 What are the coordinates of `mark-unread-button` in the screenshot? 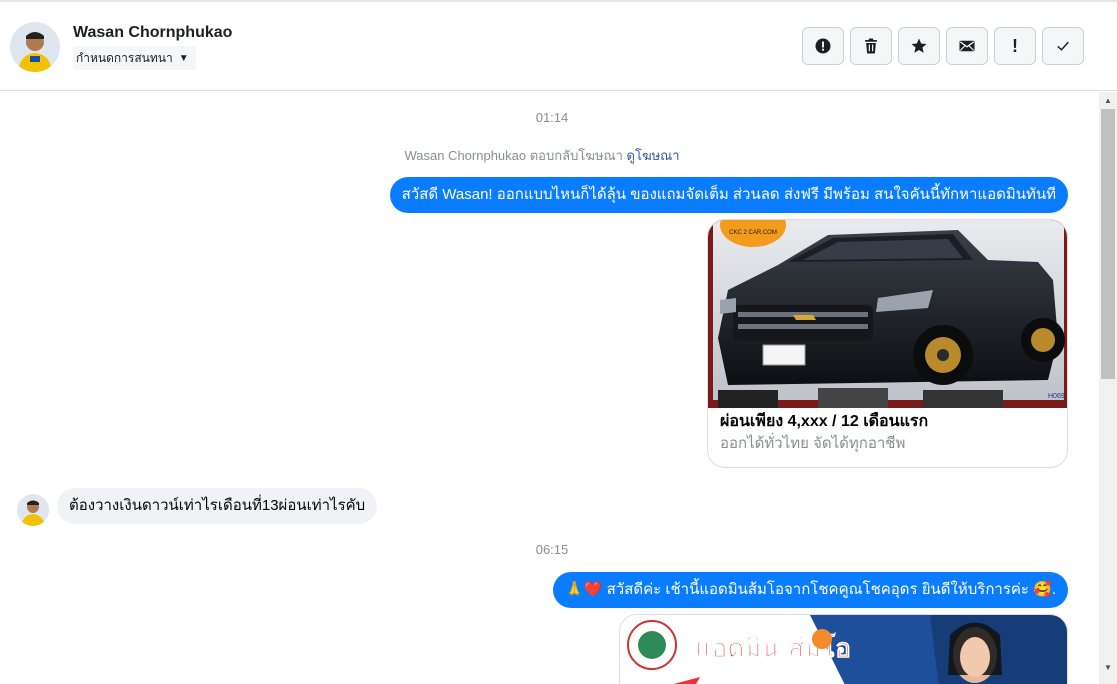 It's located at (967, 46).